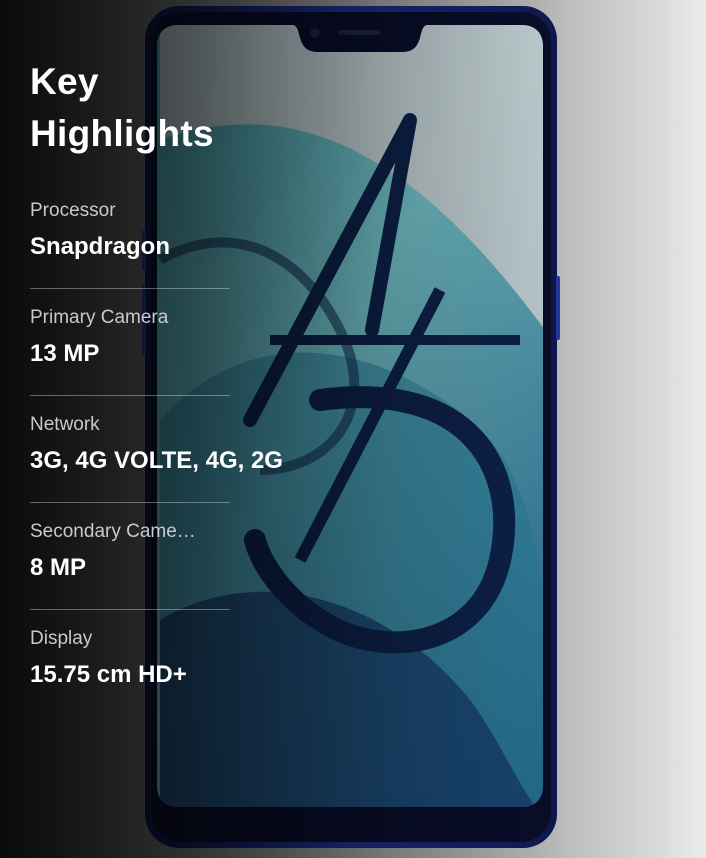 The height and width of the screenshot is (858, 706). Describe the element at coordinates (108, 674) in the screenshot. I see `spec-value: 15.75 cm HD+` at that location.